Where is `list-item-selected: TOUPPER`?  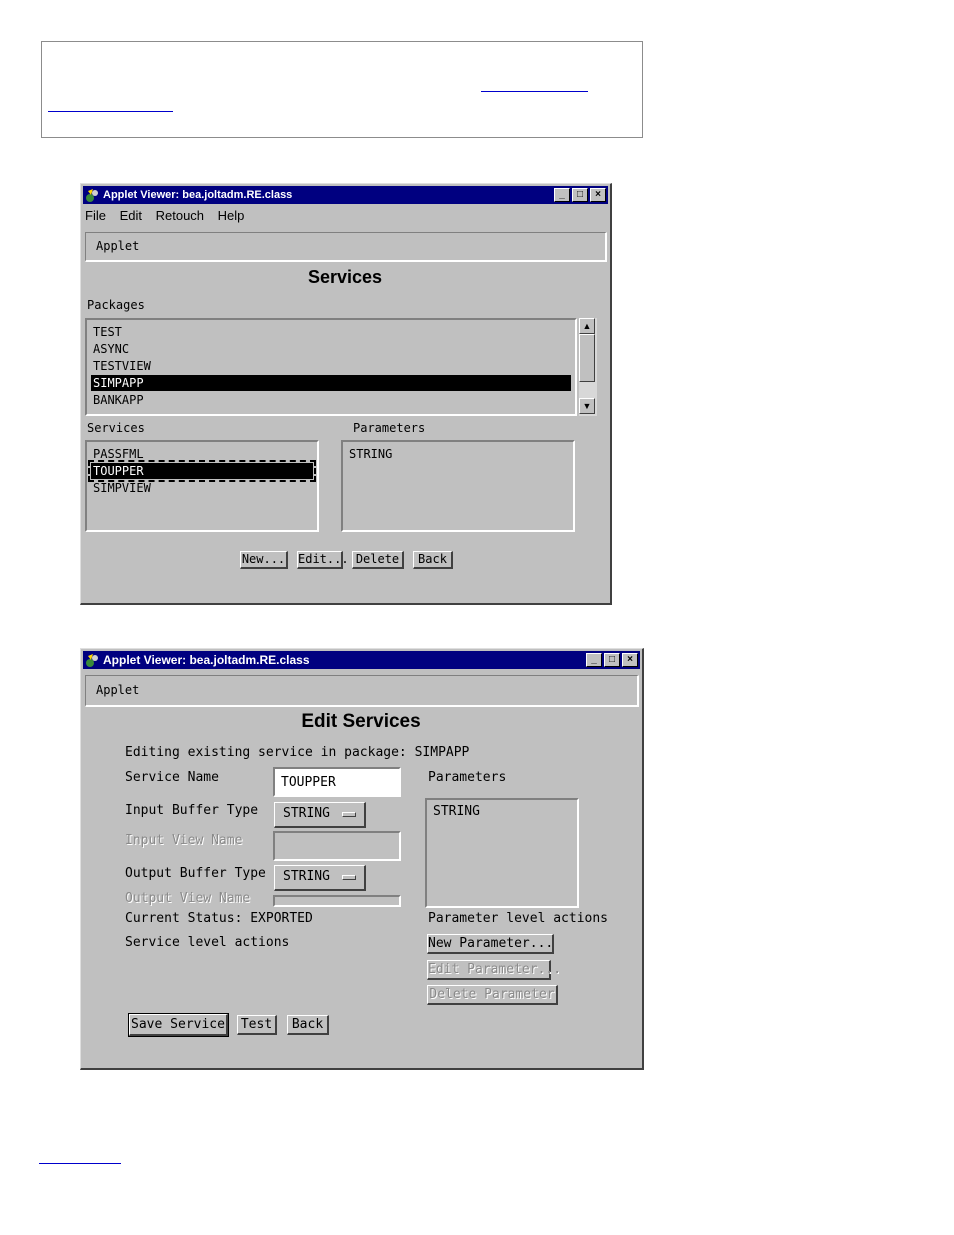
list-item-selected: TOUPPER is located at coordinates (202, 471).